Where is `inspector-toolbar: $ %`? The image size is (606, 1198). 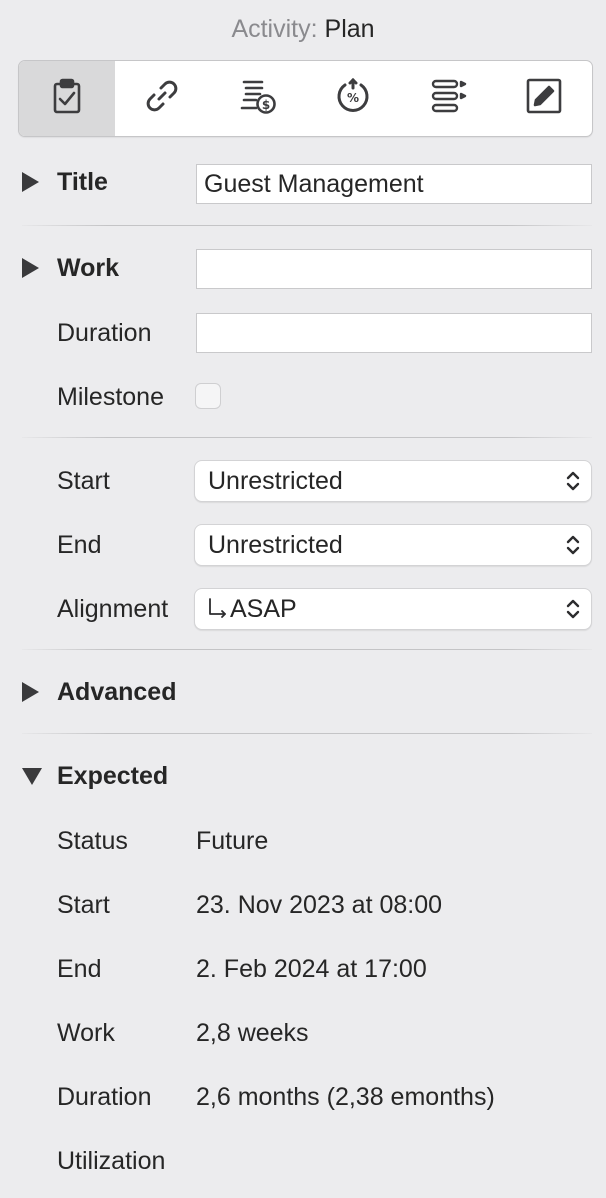
inspector-toolbar: $ % is located at coordinates (305, 98).